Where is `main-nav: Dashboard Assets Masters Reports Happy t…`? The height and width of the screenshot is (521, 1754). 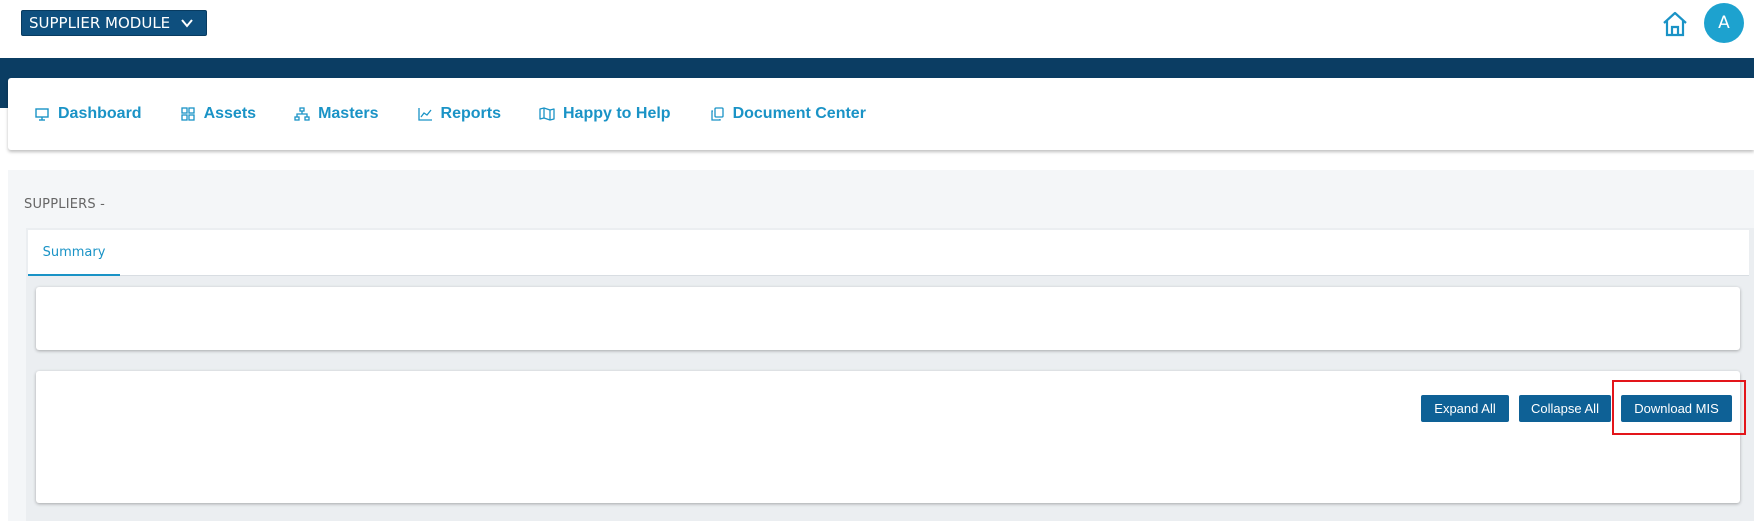
main-nav: Dashboard Assets Masters Reports Happy t… is located at coordinates (881, 114).